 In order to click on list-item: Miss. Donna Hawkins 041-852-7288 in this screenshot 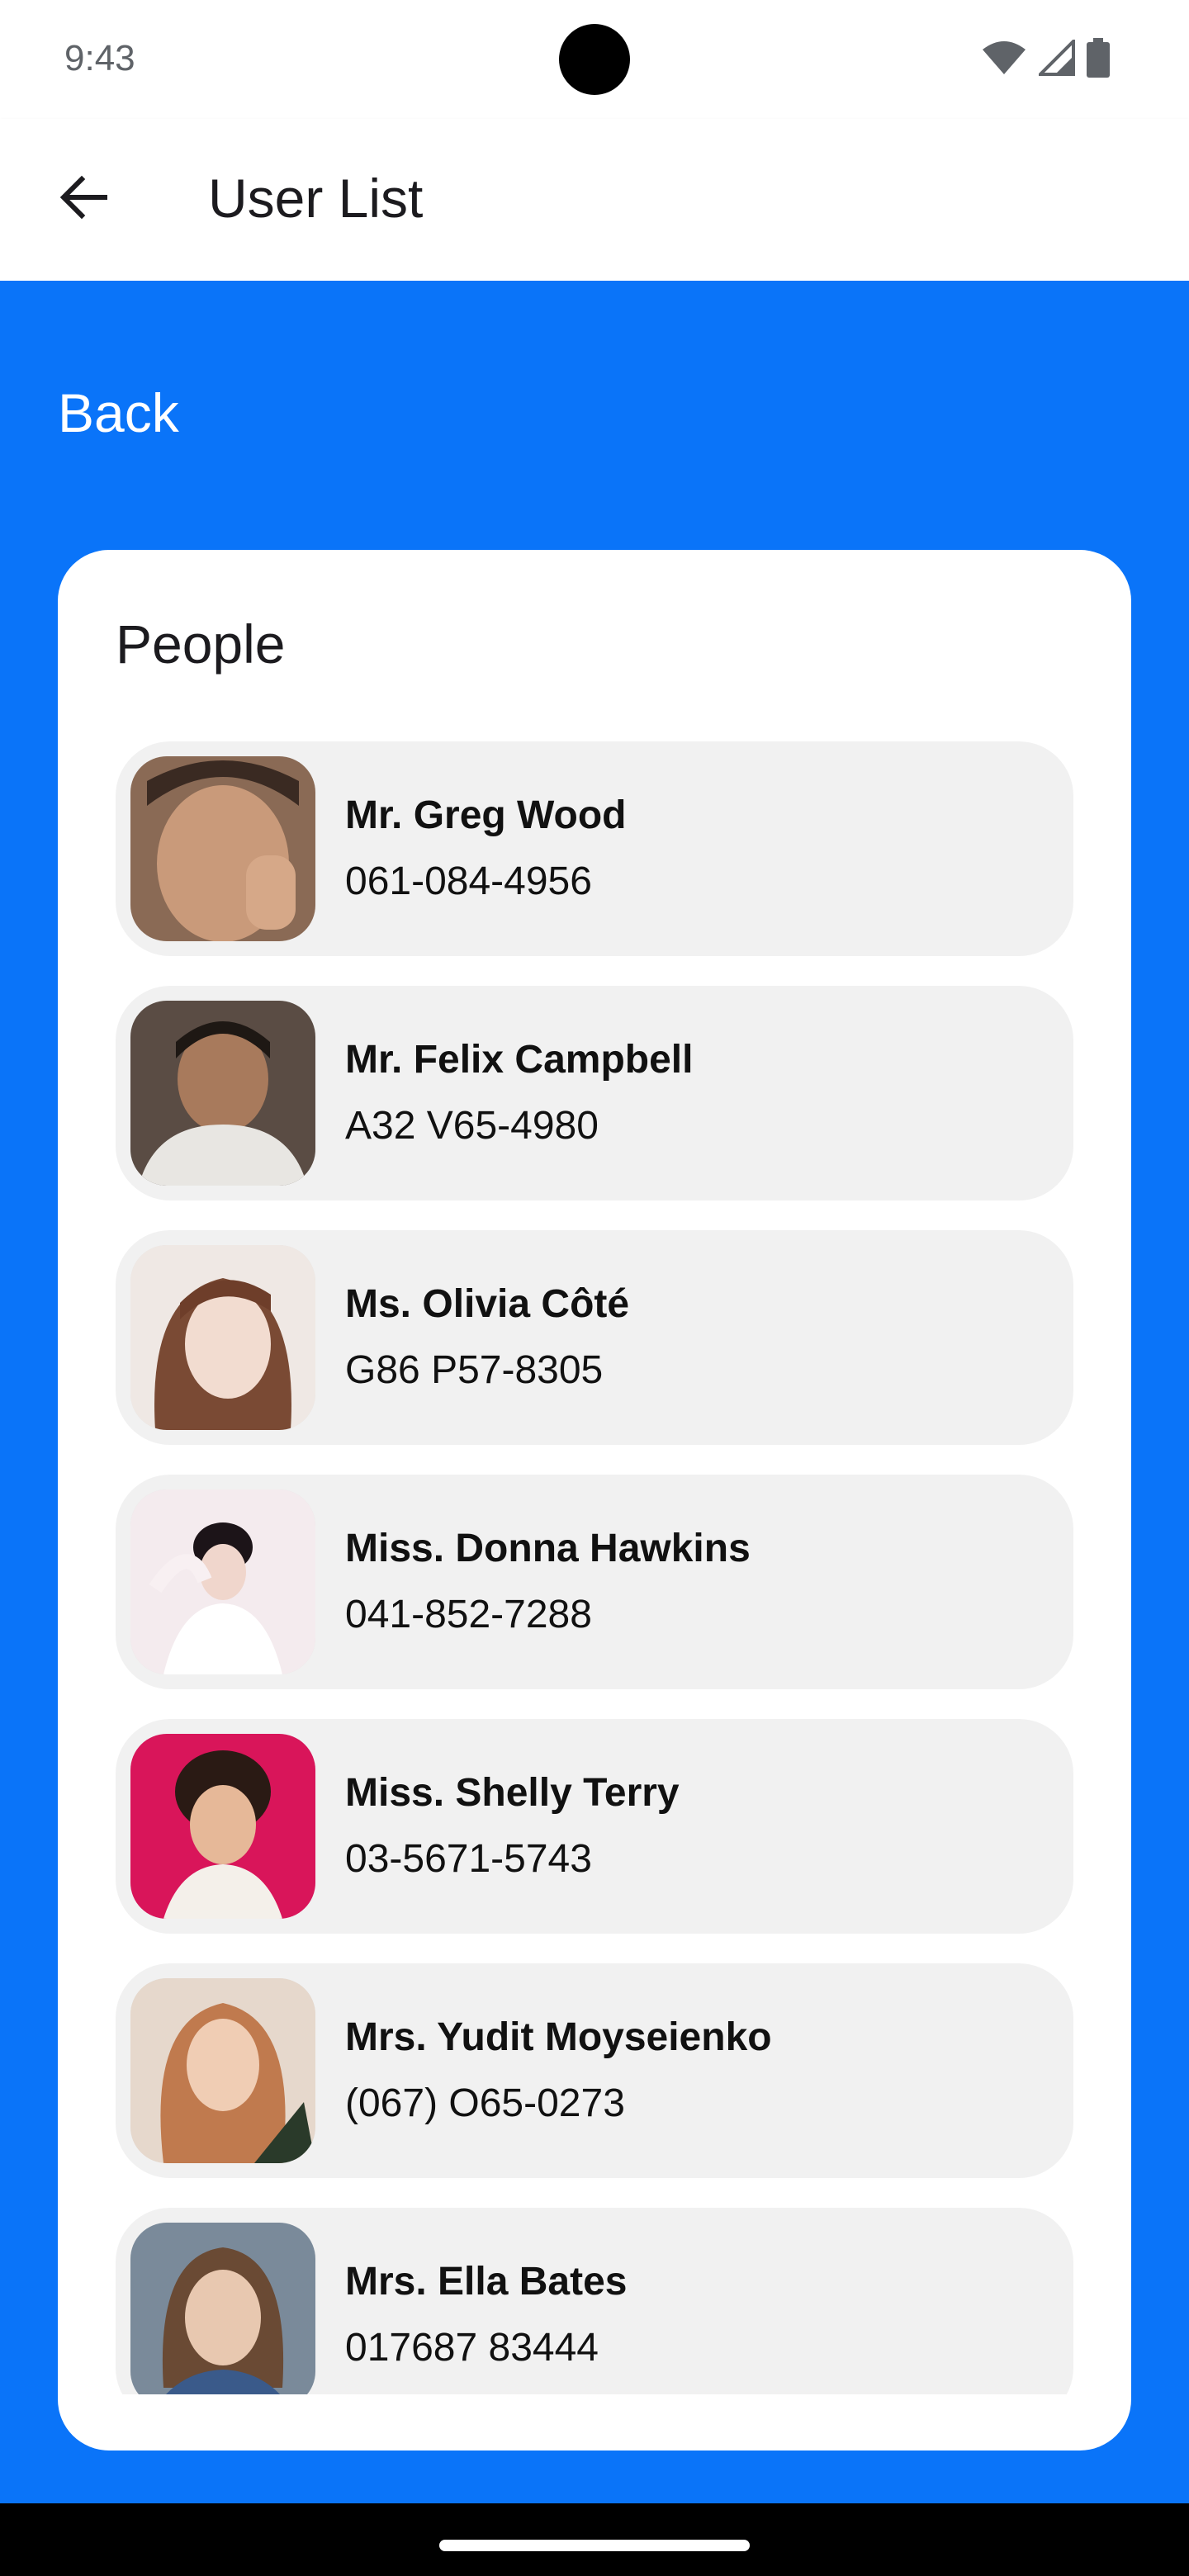, I will do `click(594, 1582)`.